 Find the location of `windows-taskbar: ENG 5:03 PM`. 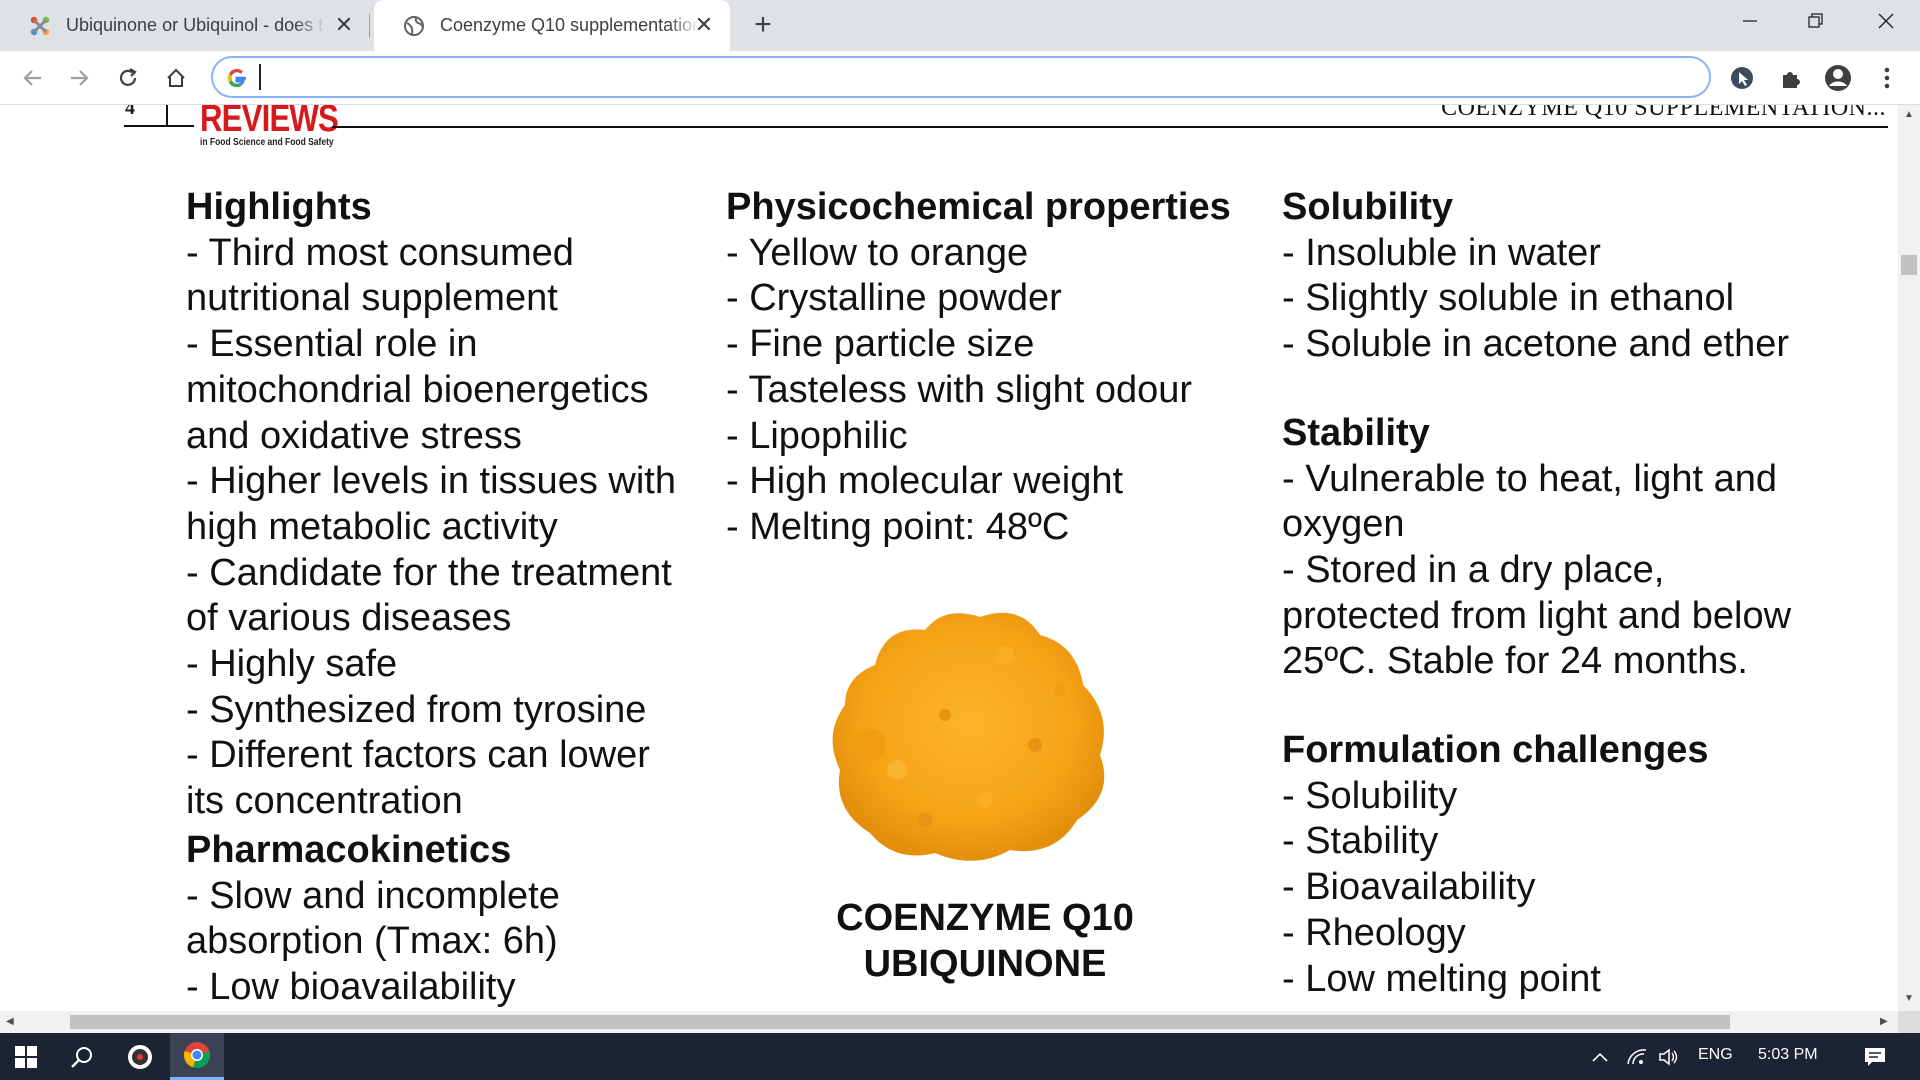

windows-taskbar: ENG 5:03 PM is located at coordinates (960, 1056).